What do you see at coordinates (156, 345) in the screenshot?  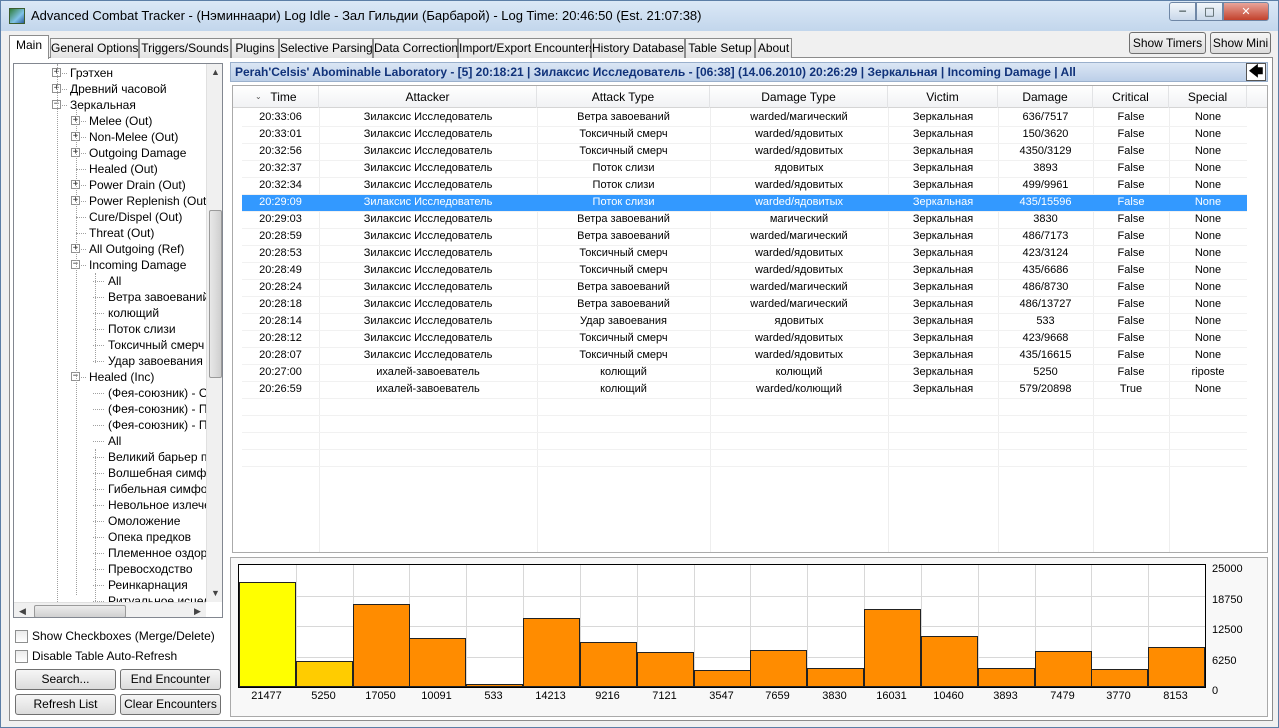 I see `tree-item: Токсичный смерч` at bounding box center [156, 345].